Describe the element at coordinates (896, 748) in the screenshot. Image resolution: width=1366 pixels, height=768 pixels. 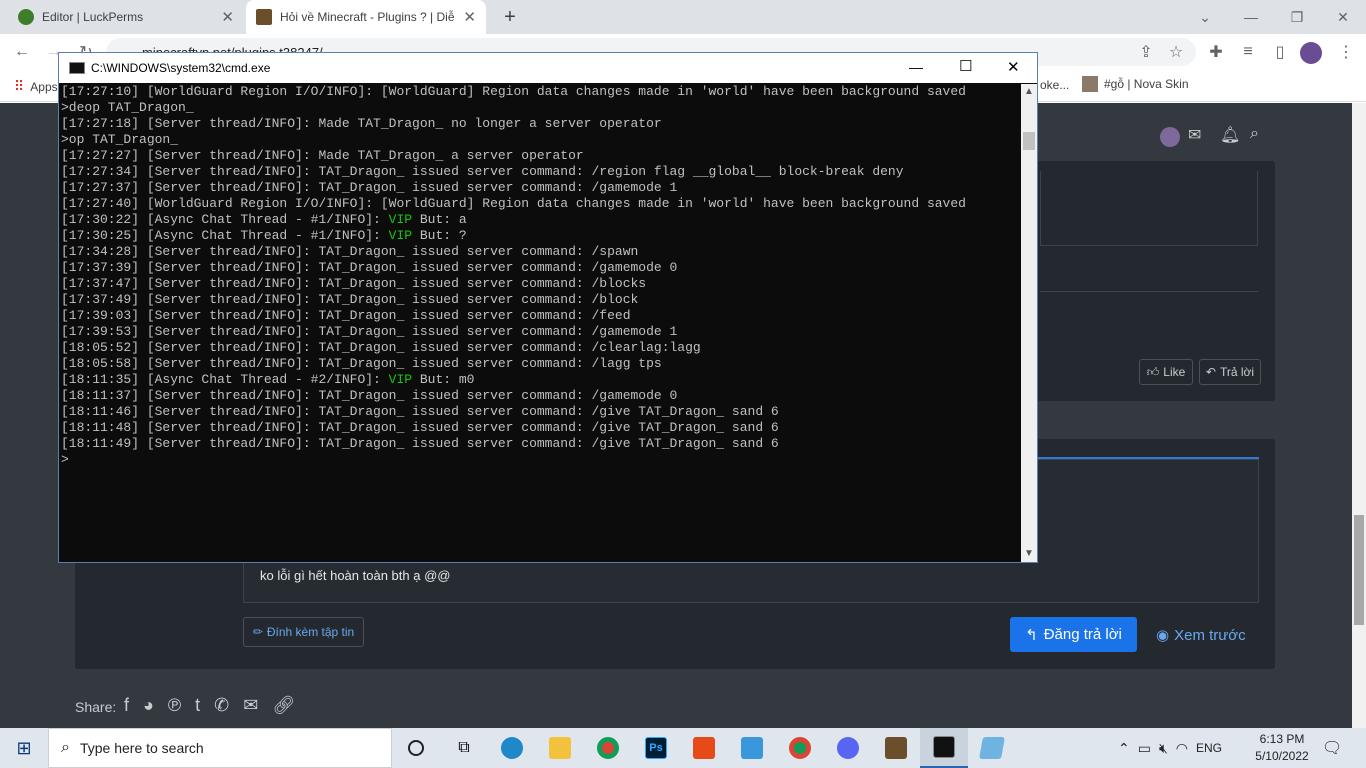
I see `taskbar-minecraft` at that location.